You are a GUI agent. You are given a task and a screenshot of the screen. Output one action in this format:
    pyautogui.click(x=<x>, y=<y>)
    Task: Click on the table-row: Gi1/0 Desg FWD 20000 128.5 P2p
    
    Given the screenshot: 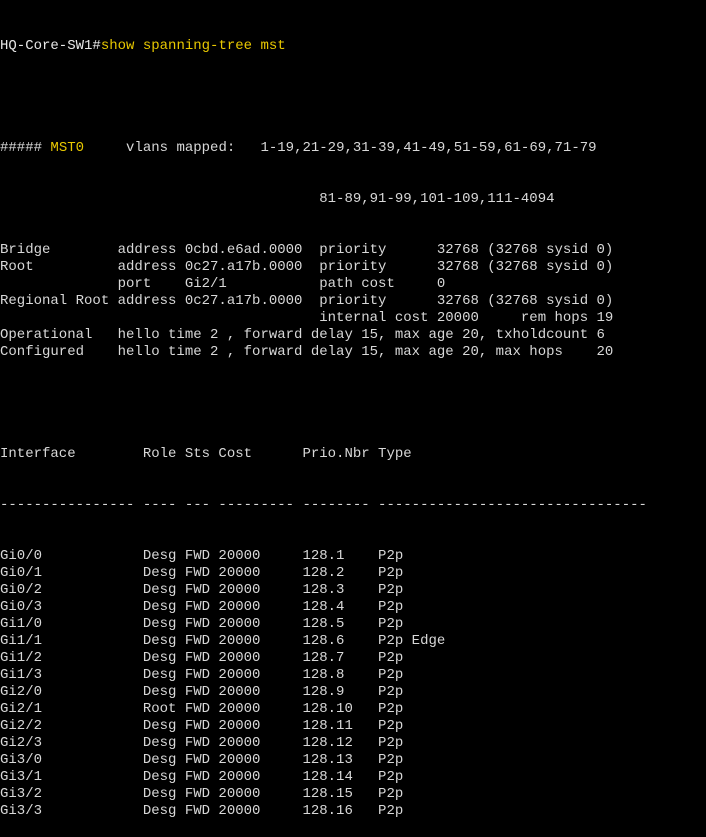 What is the action you would take?
    pyautogui.click(x=202, y=624)
    